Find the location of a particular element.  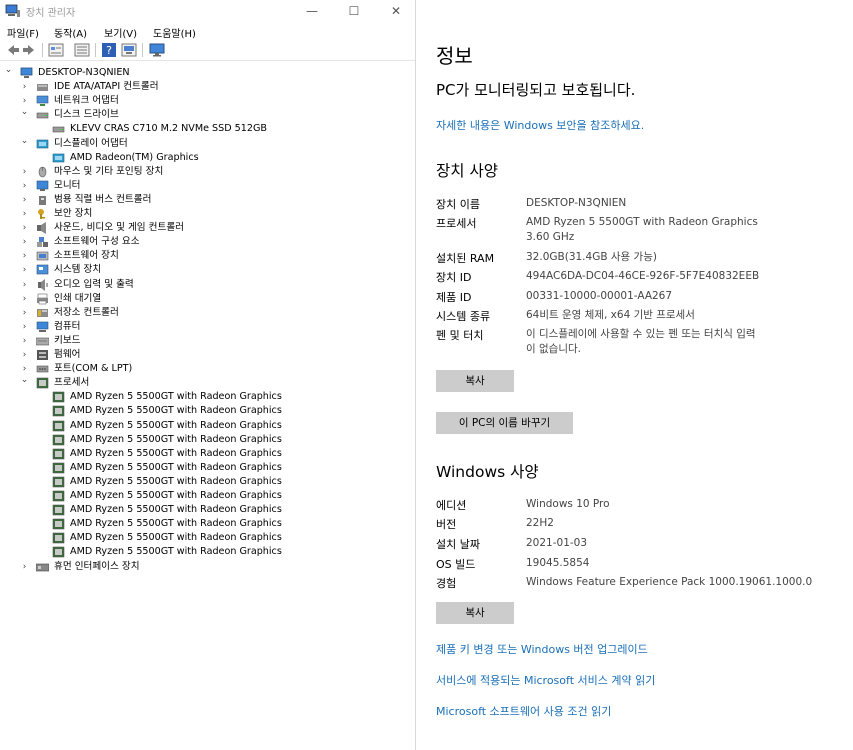

tree-item-label: 모니터 is located at coordinates (67, 185).